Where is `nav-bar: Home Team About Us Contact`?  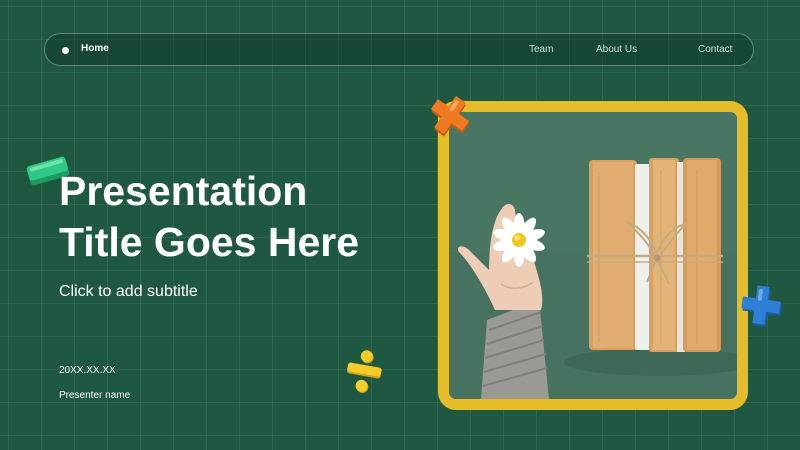
nav-bar: Home Team About Us Contact is located at coordinates (399, 49).